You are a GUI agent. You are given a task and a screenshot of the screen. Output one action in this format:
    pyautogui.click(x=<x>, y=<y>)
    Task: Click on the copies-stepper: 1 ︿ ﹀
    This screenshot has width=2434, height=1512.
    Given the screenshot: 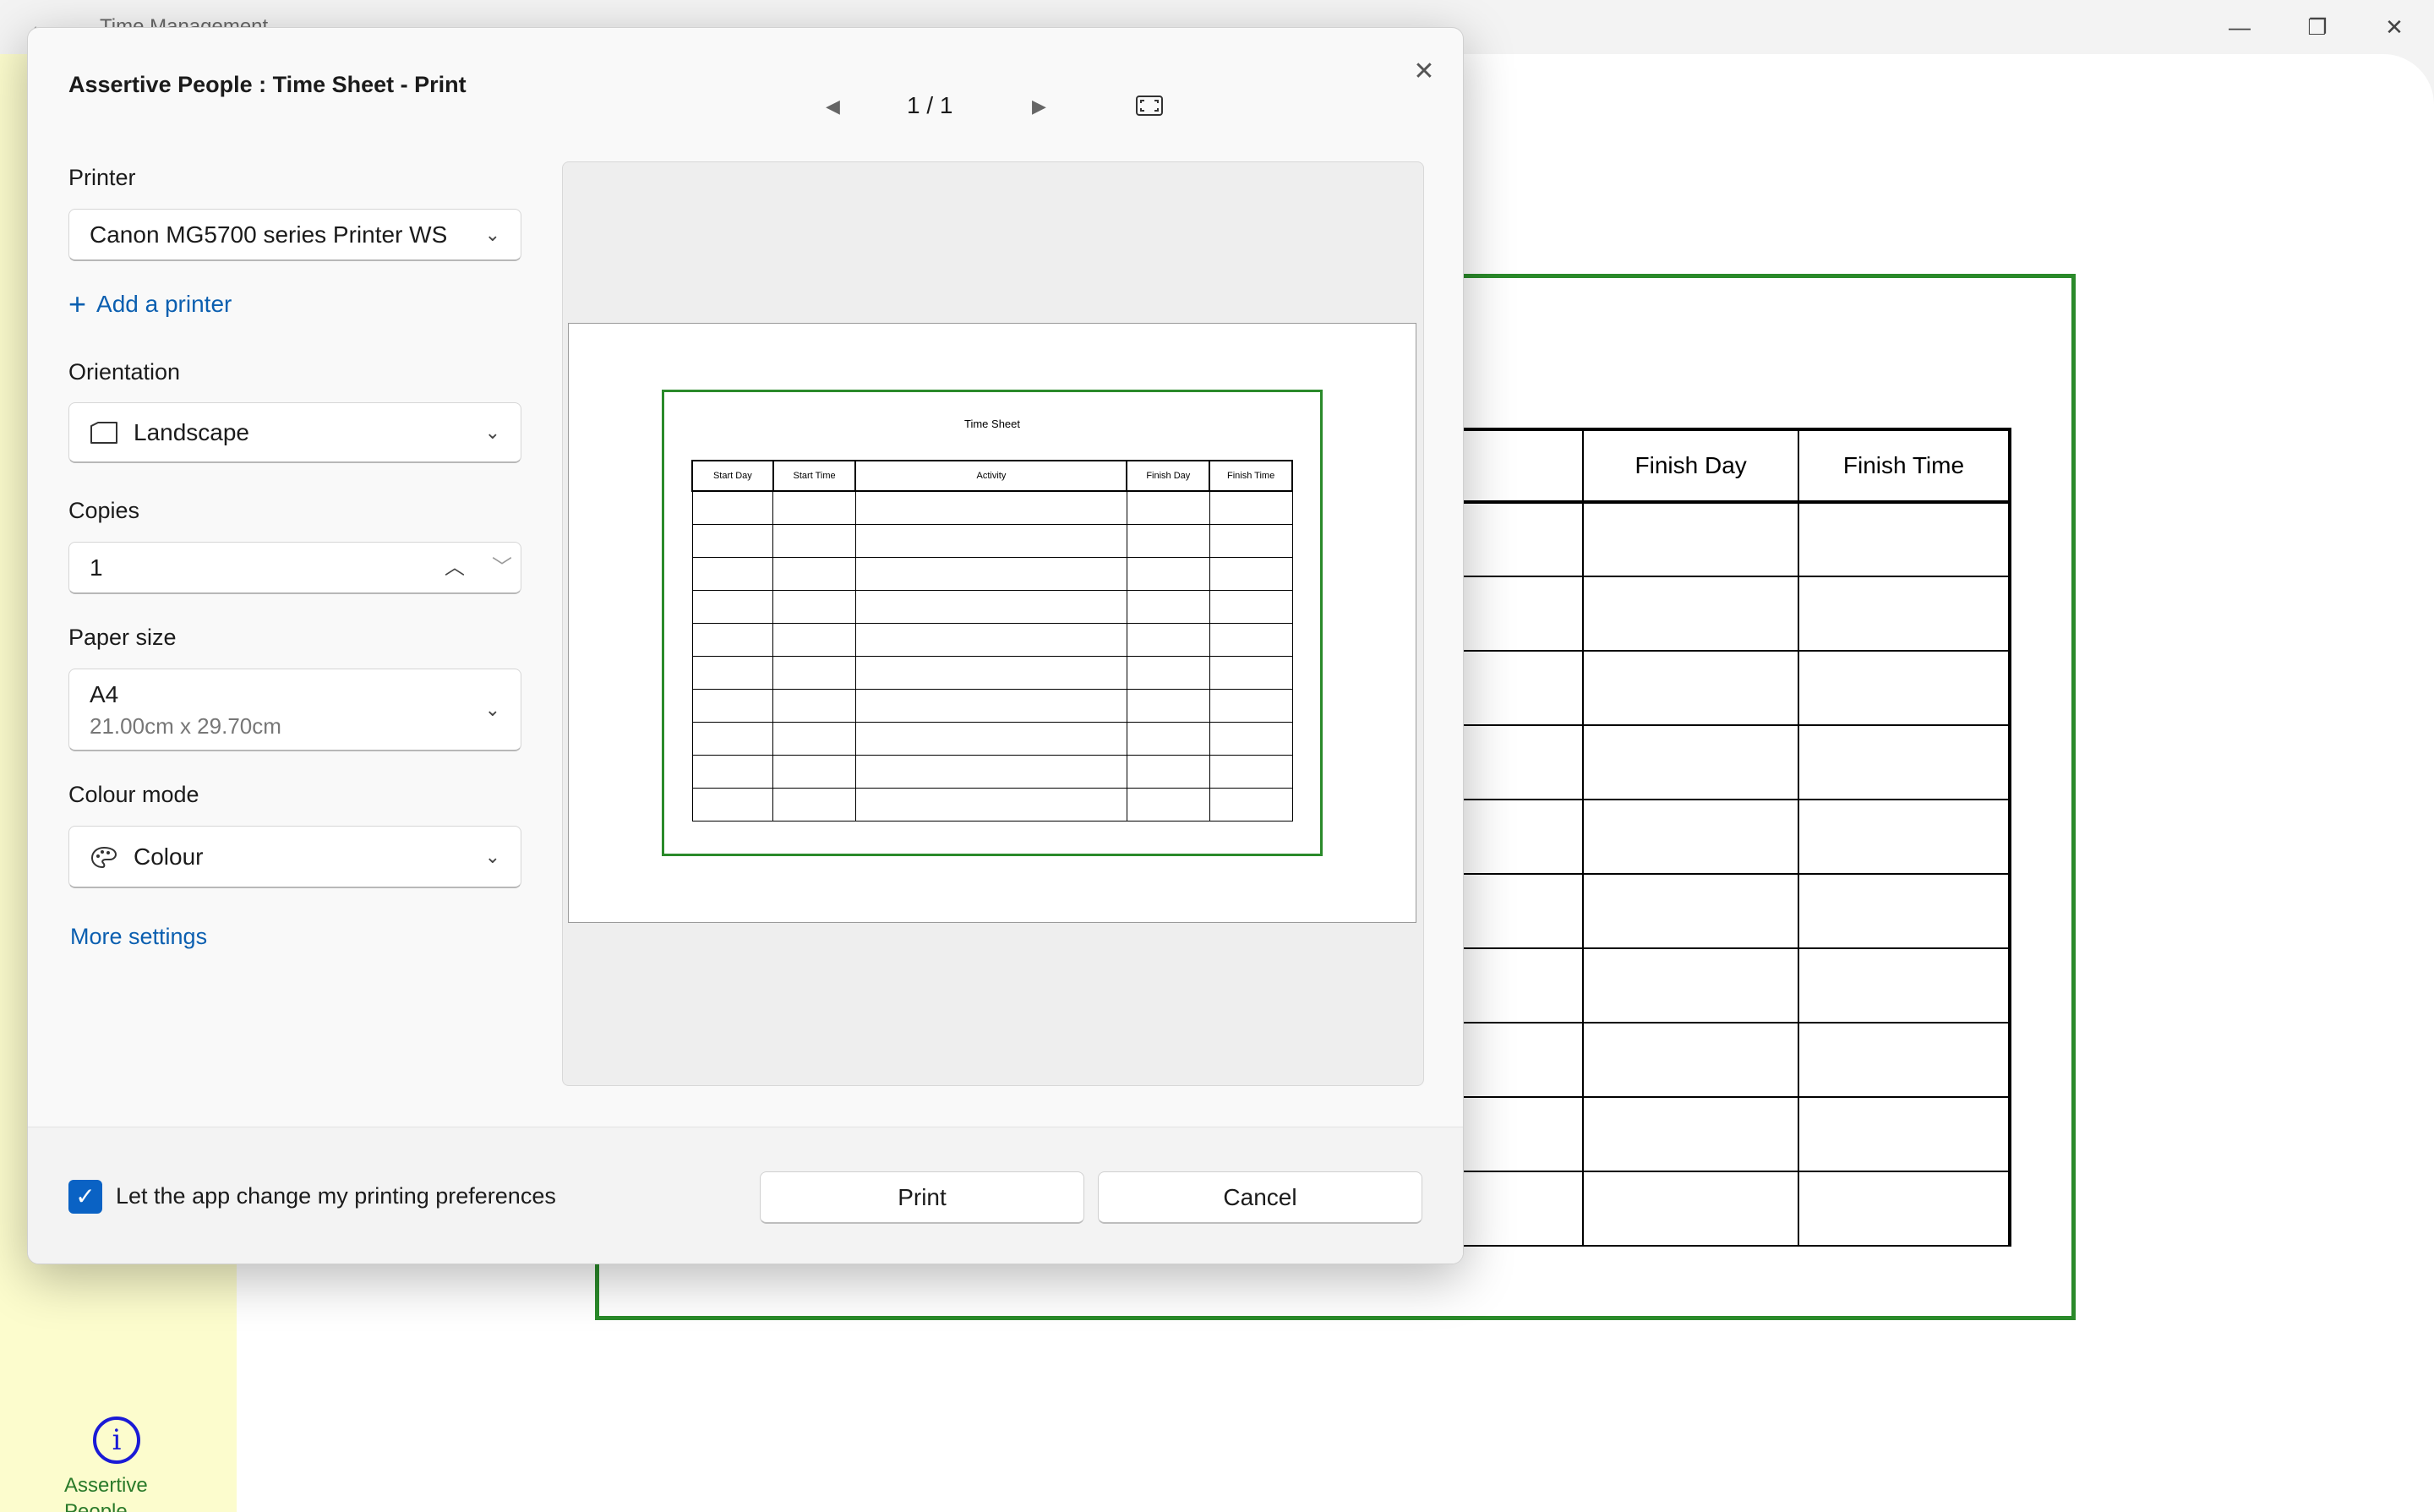 What is the action you would take?
    pyautogui.click(x=294, y=568)
    